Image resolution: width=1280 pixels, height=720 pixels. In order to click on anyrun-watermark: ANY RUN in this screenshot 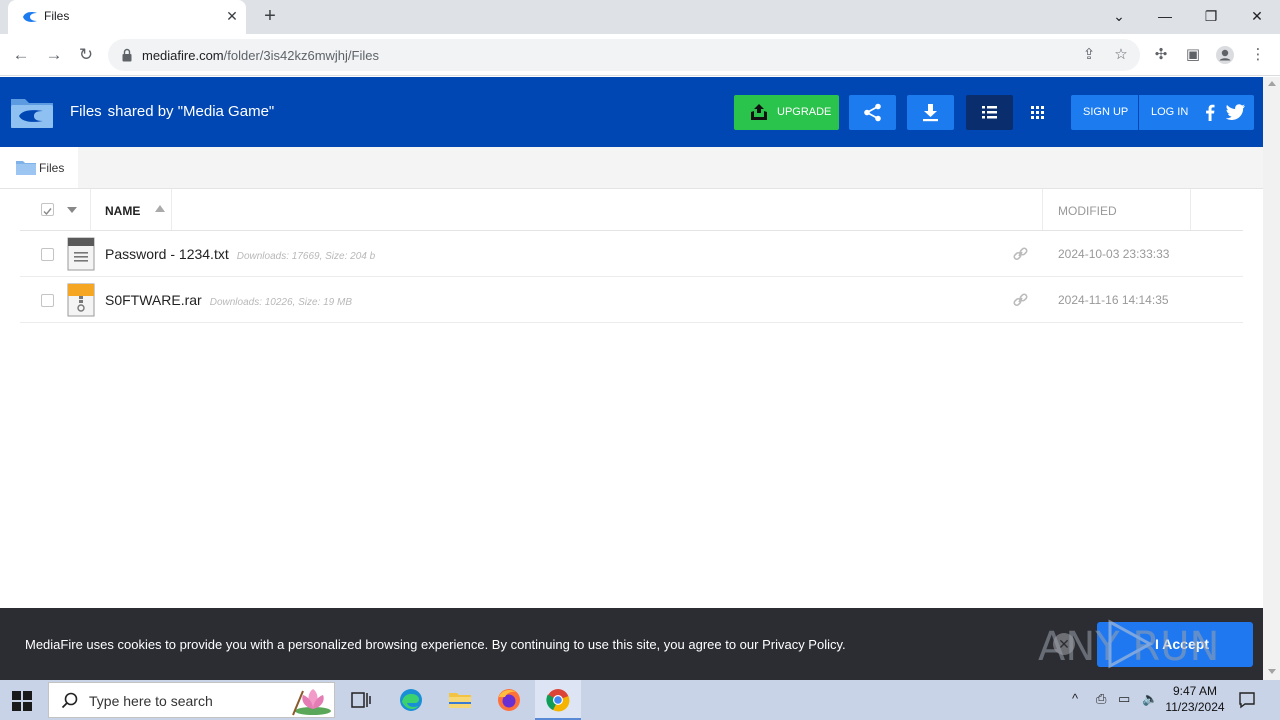, I will do `click(1128, 644)`.